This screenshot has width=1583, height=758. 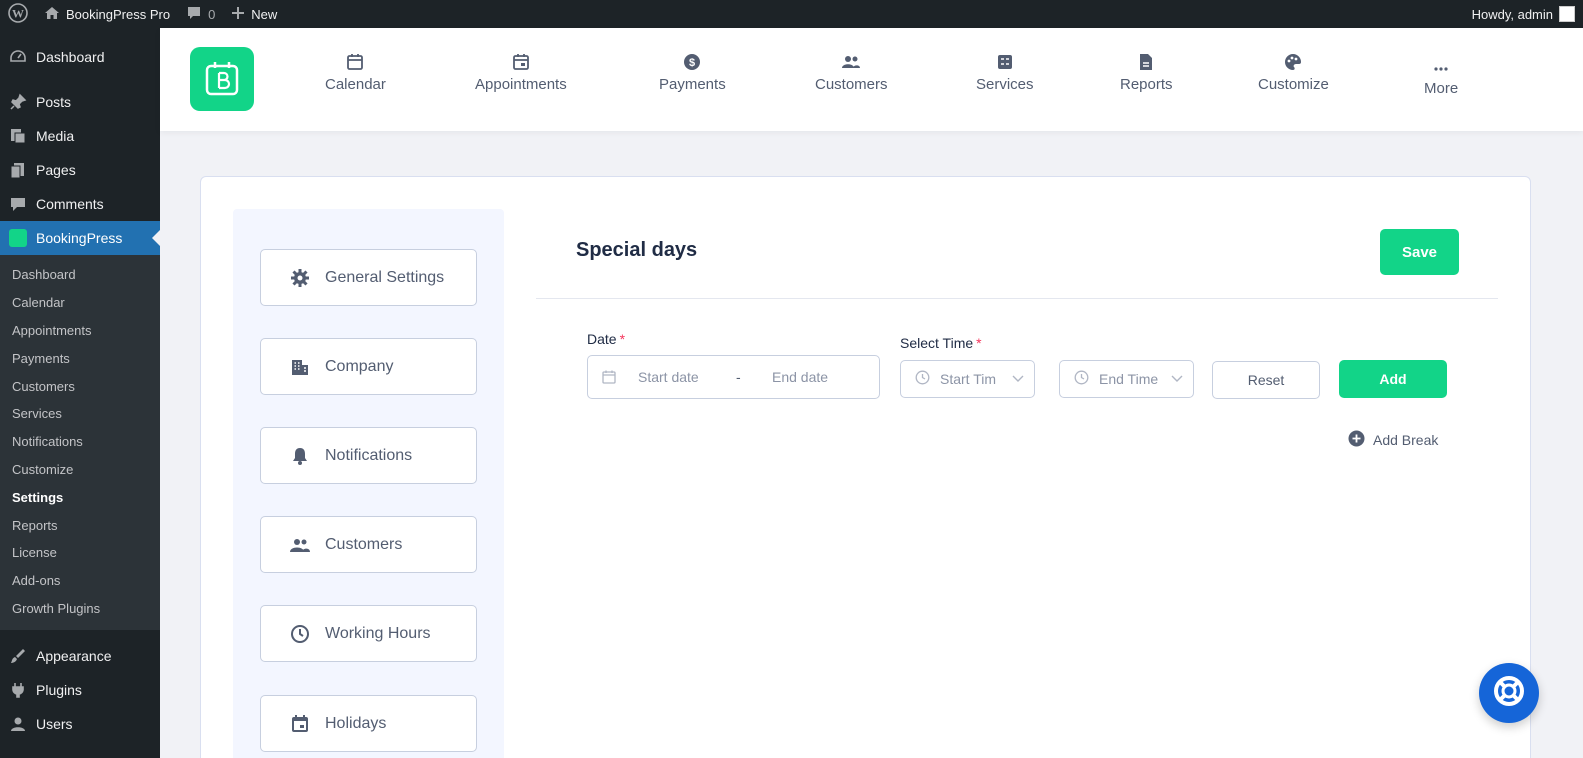 I want to click on plug-icon, so click(x=18, y=690).